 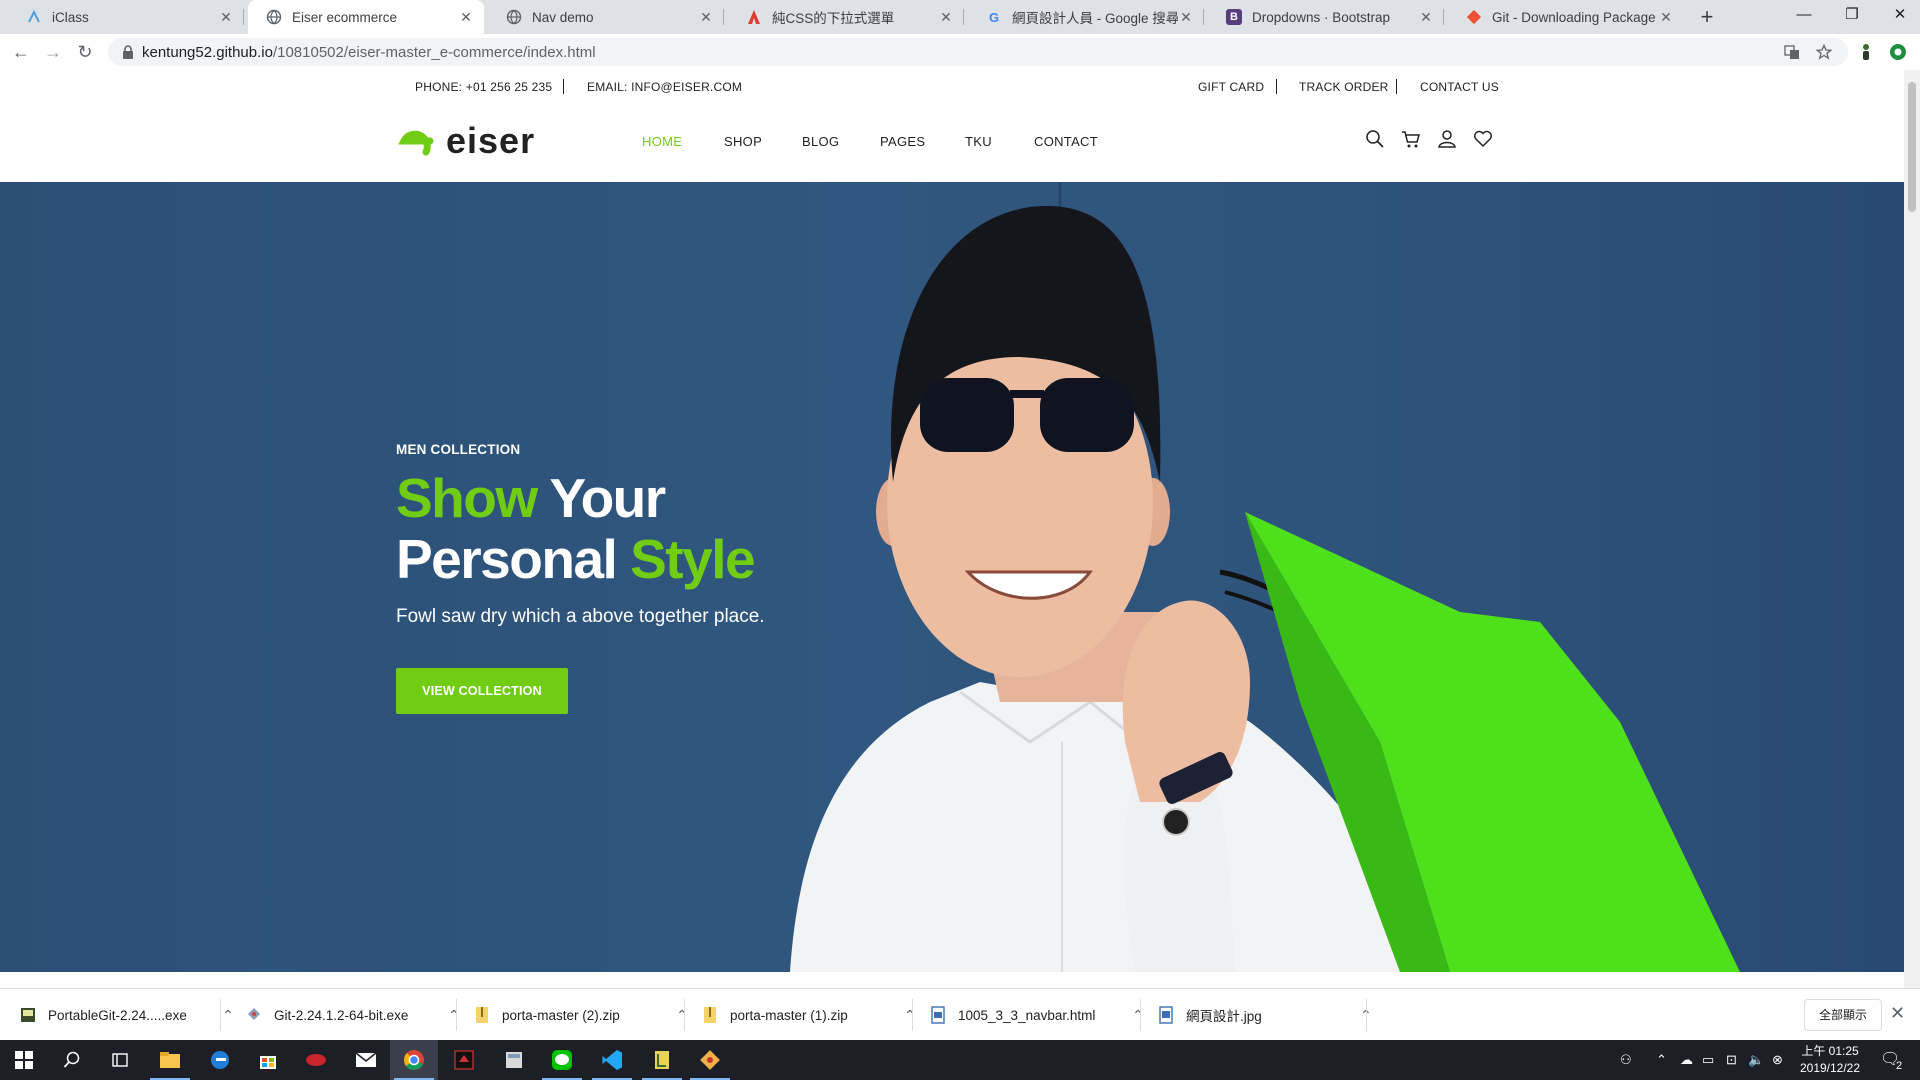 What do you see at coordinates (1686, 1060) in the screenshot?
I see `onedrive-icon: ☁` at bounding box center [1686, 1060].